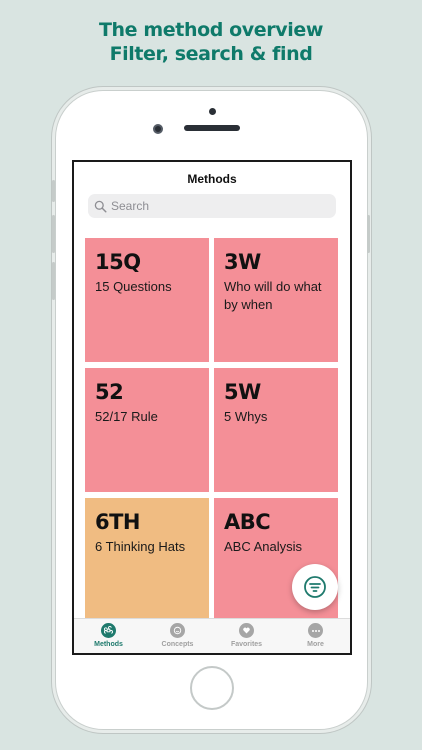  I want to click on method-code: 3W, so click(242, 262).